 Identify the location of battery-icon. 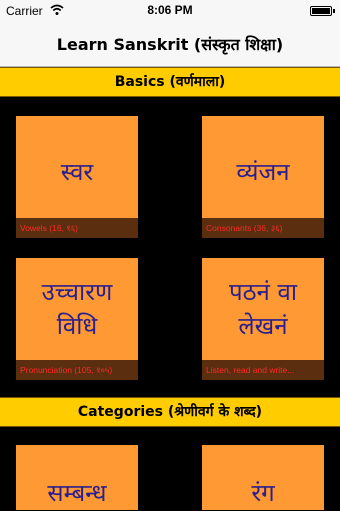
(321, 11).